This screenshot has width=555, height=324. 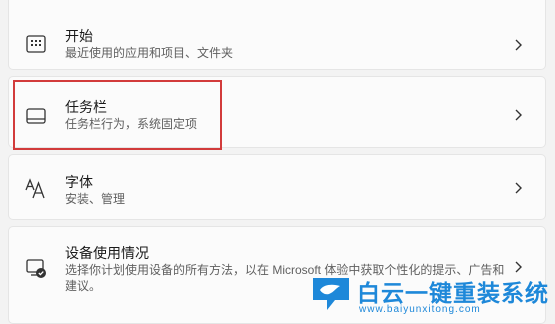 What do you see at coordinates (36, 44) in the screenshot?
I see `start-menu-icon` at bounding box center [36, 44].